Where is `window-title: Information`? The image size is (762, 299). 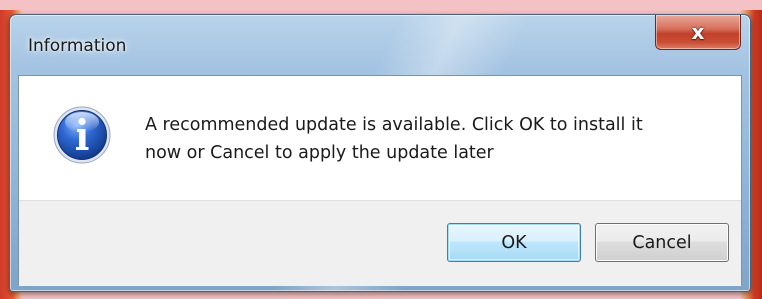 window-title: Information is located at coordinates (77, 46).